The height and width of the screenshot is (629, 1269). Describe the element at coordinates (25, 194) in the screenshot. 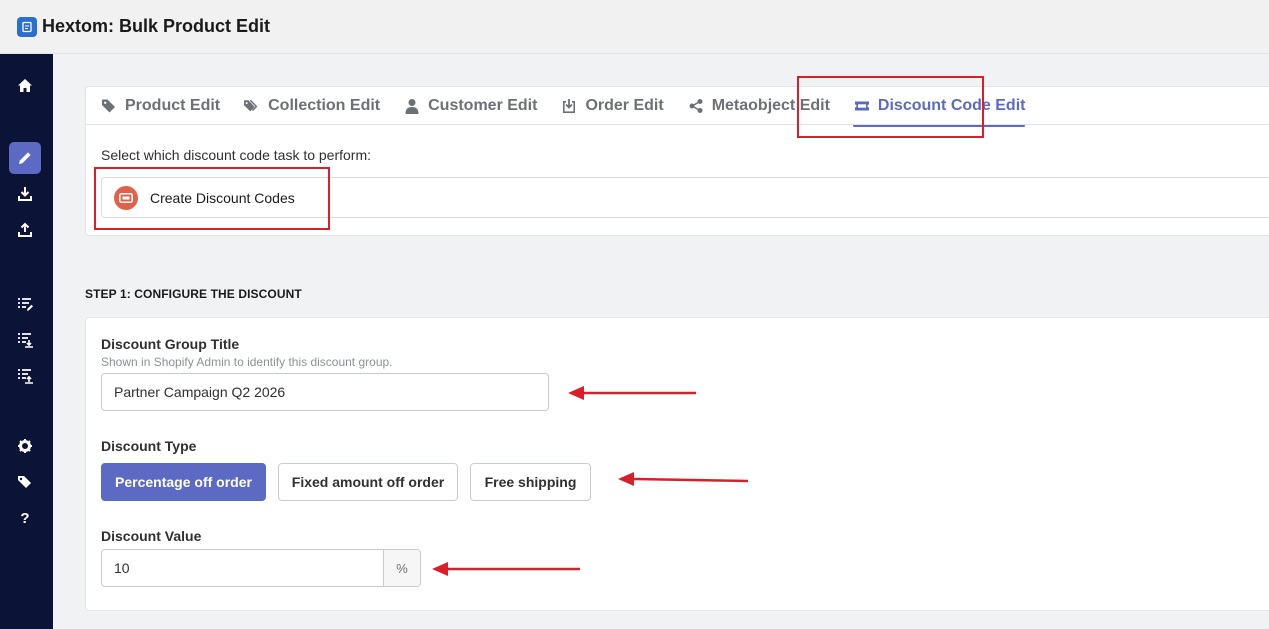

I see `download-icon` at that location.